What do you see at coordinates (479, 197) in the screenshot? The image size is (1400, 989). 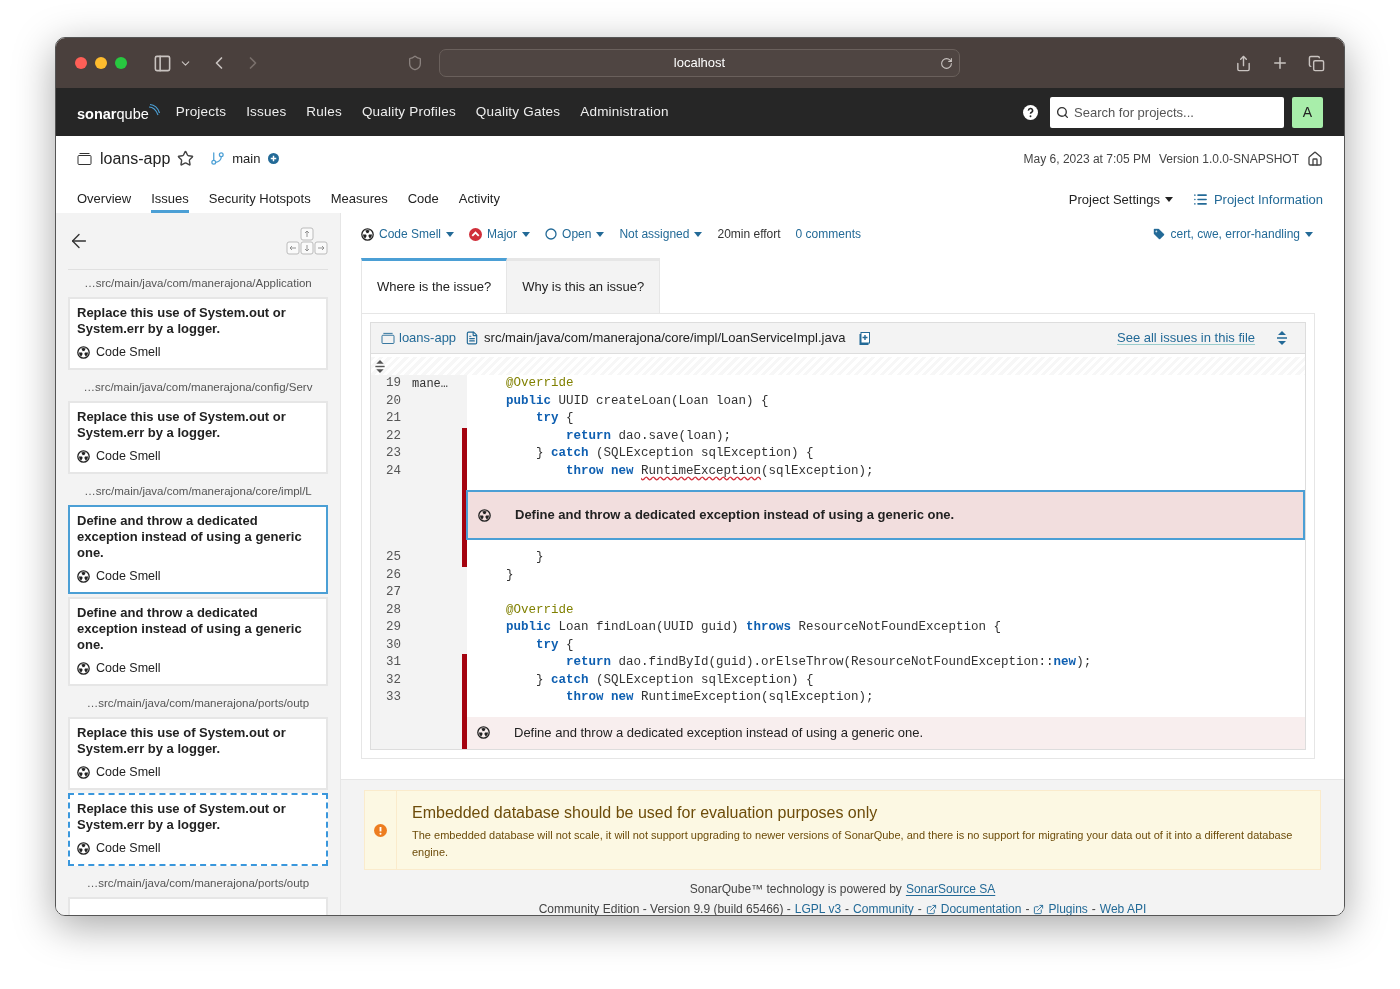 I see `project-tab: Activity` at bounding box center [479, 197].